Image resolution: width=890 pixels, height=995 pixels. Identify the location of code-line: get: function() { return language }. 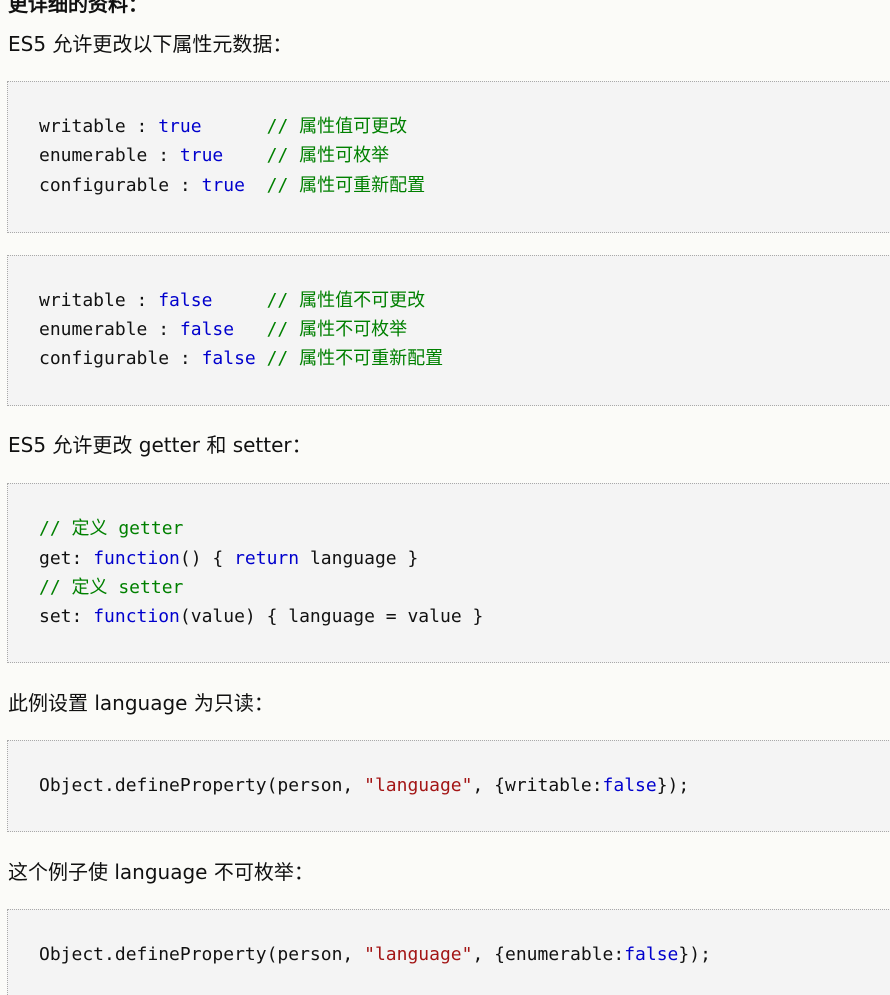
(229, 558).